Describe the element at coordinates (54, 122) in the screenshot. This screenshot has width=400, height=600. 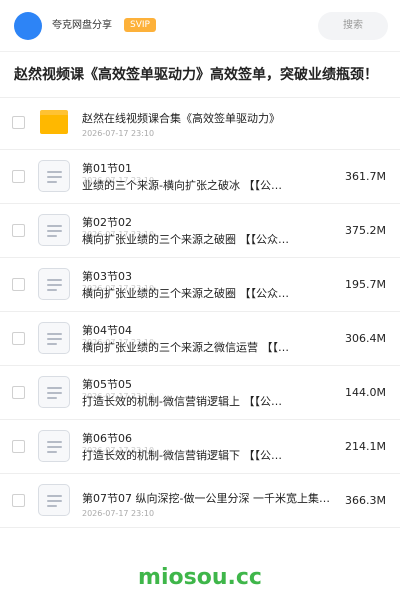
I see `folder-icon` at that location.